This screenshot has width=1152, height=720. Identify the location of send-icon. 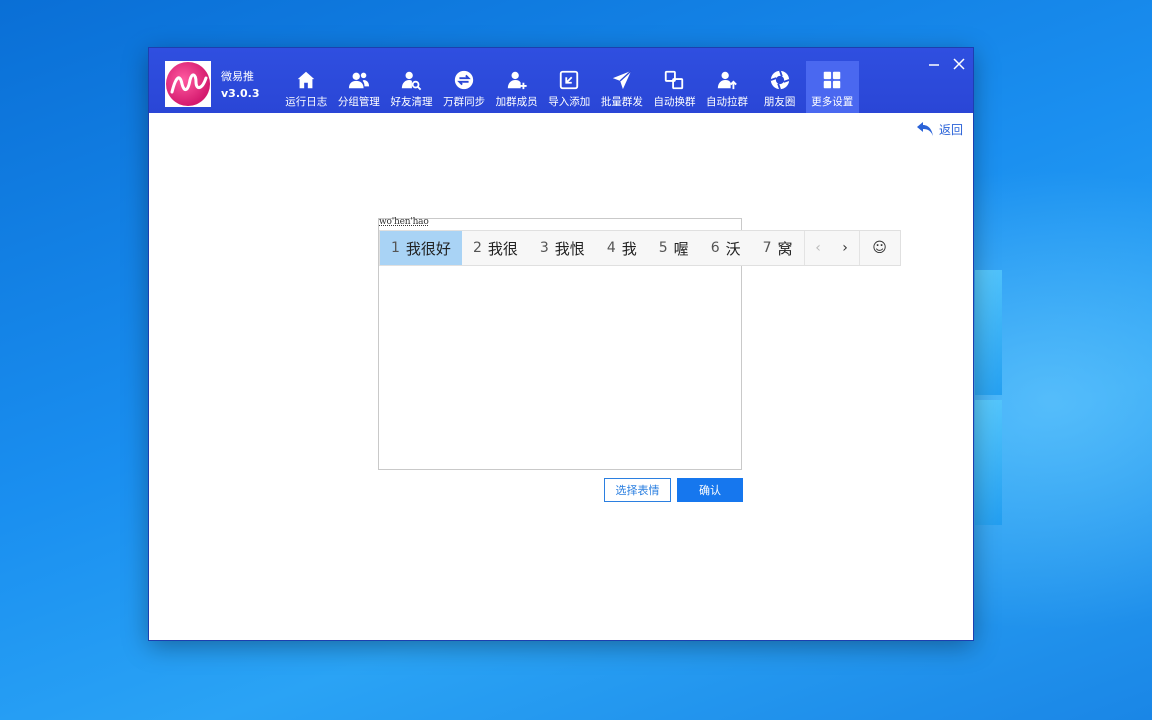
(622, 80).